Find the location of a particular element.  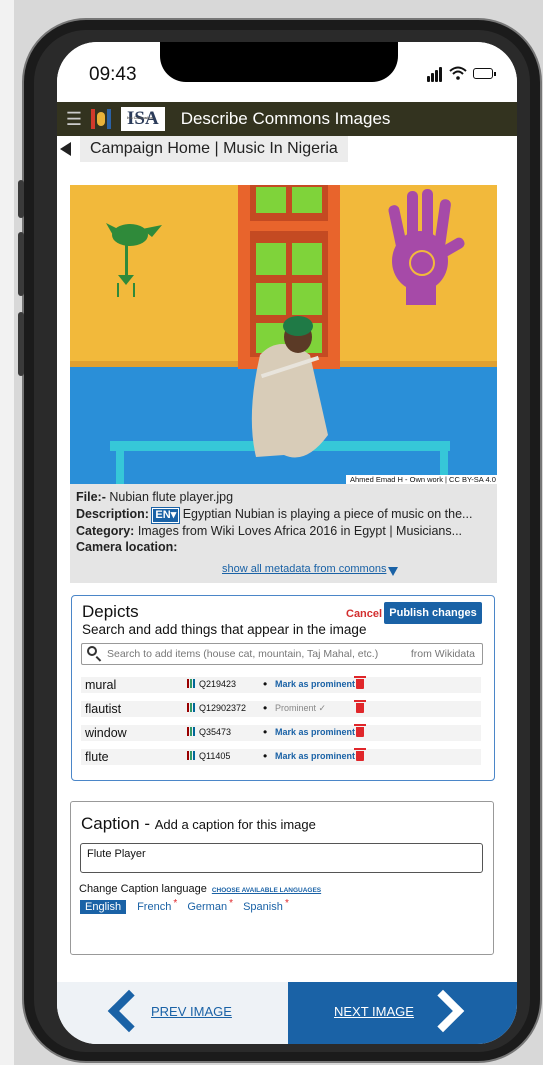

chevron-left-icon is located at coordinates (129, 1011).